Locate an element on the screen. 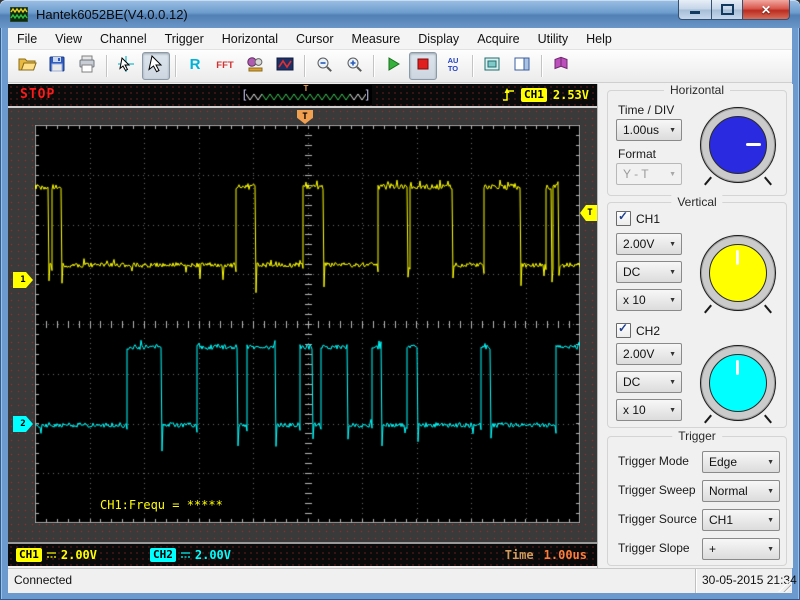 This screenshot has width=800, height=600. title-bar: Hantek6052BE(V4.0.0.12) ✕ is located at coordinates (400, 14).